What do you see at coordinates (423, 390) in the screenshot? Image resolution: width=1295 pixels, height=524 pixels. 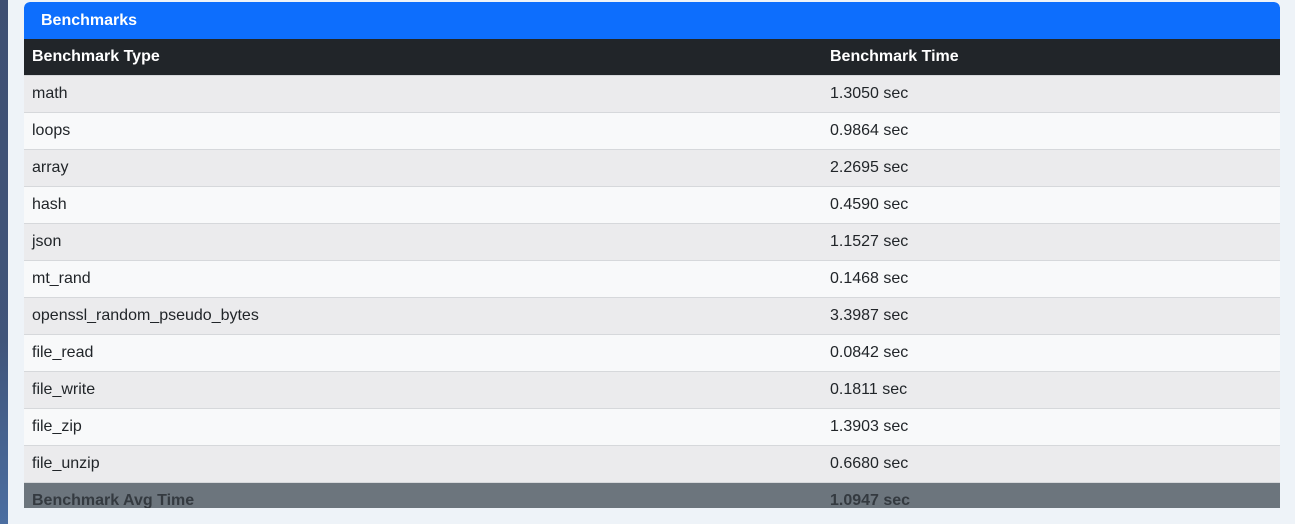 I see `benchmark-type-cell: file_write` at bounding box center [423, 390].